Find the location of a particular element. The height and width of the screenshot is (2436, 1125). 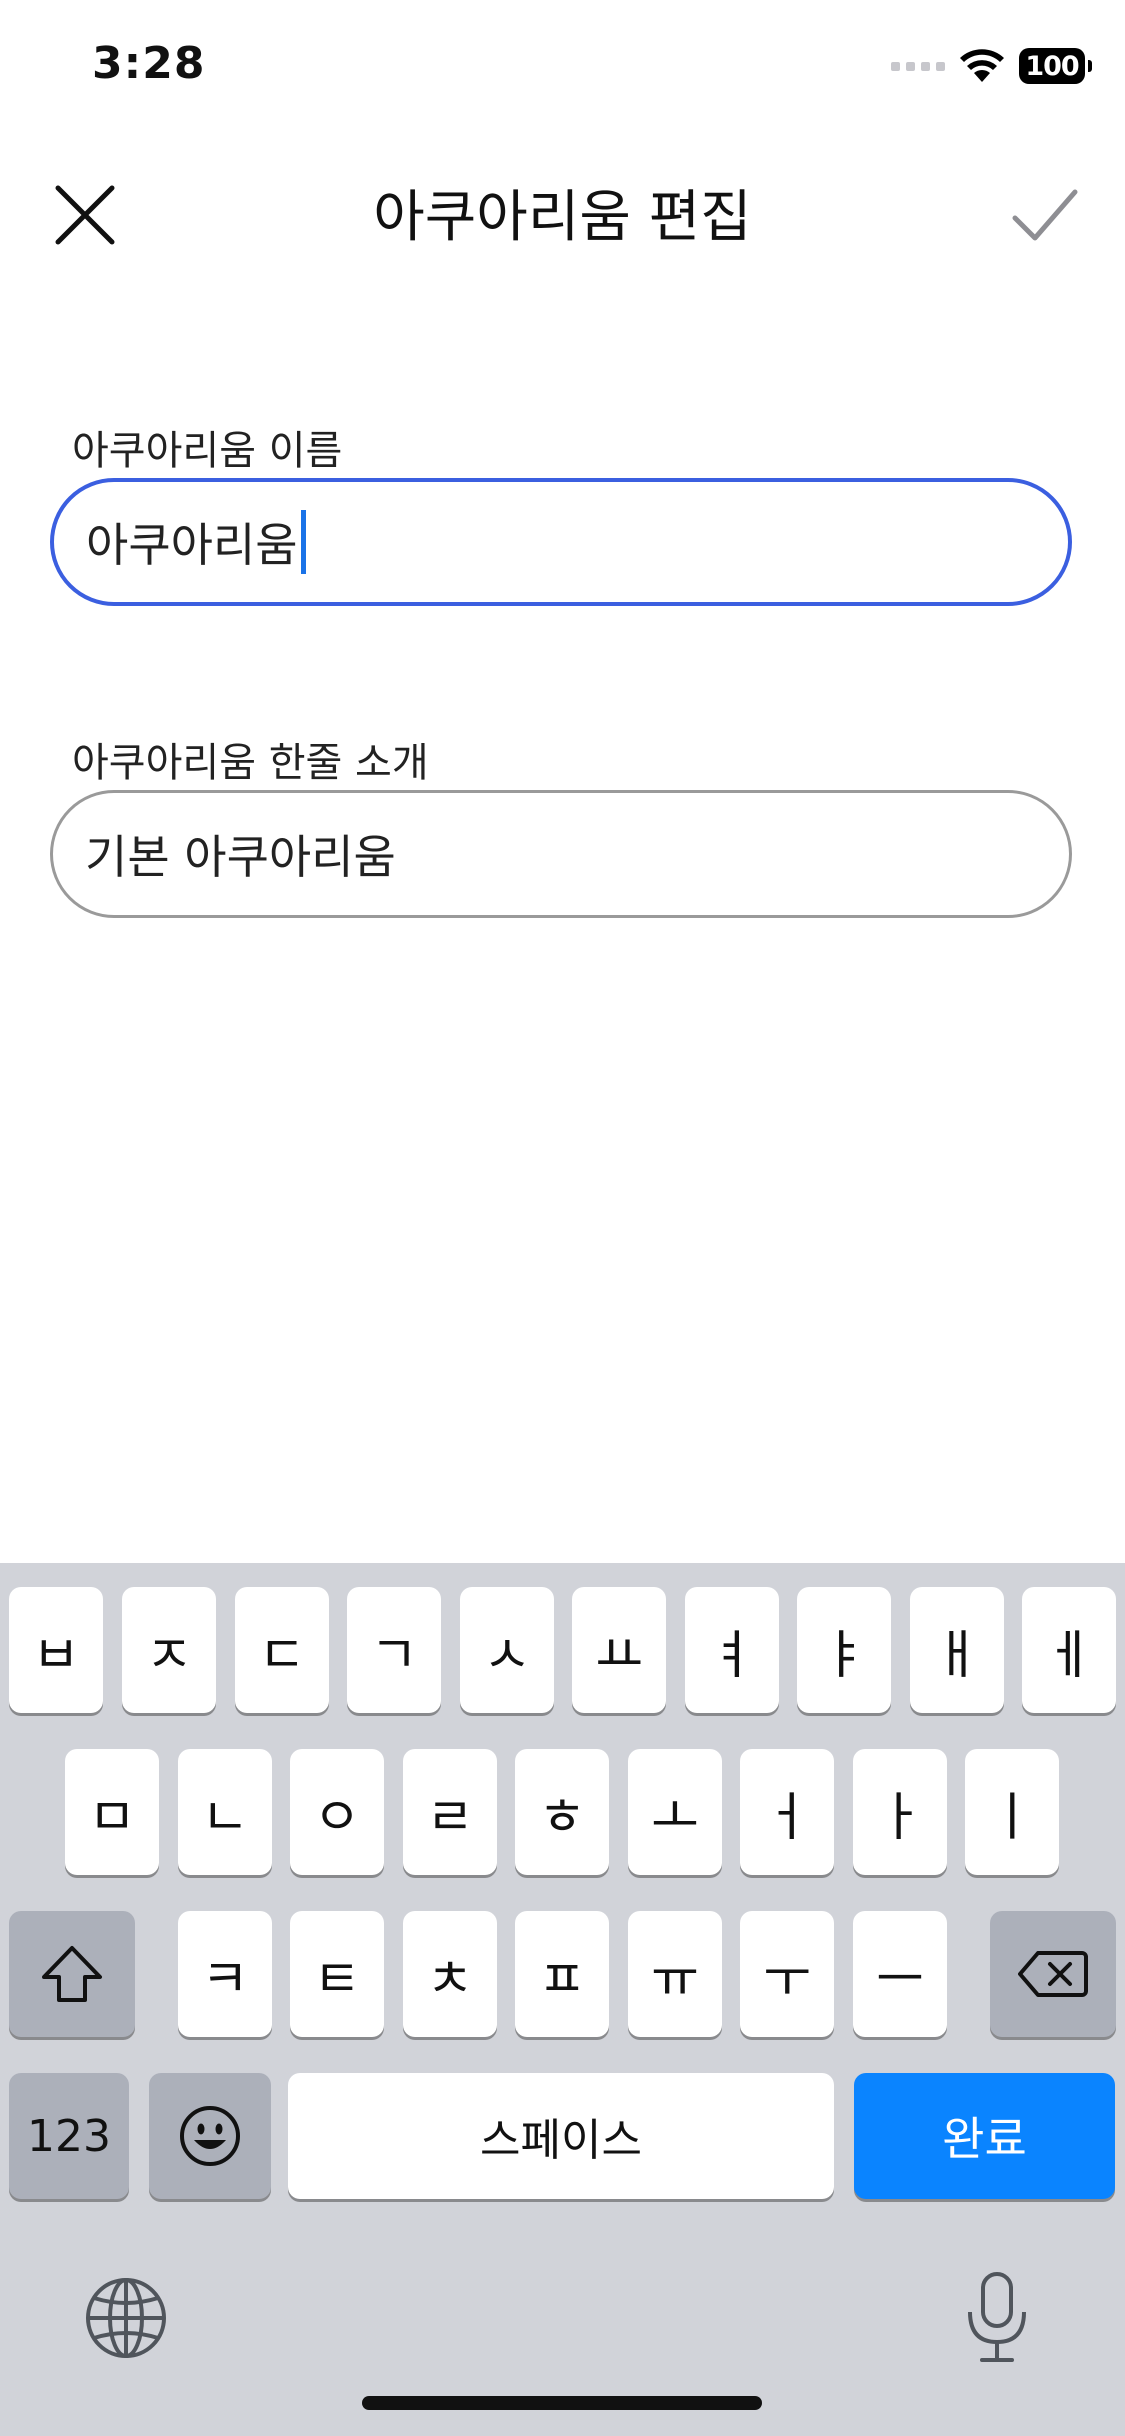

name-input: 아쿠아리움 is located at coordinates (561, 542).